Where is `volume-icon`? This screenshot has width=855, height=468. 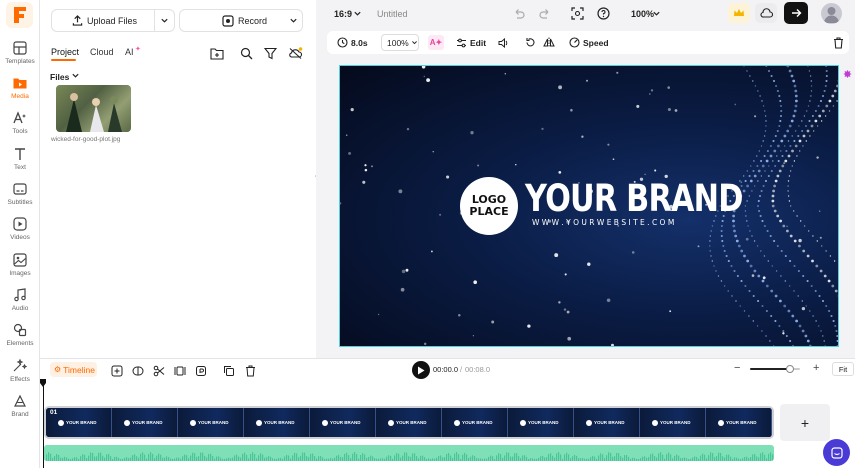 volume-icon is located at coordinates (503, 42).